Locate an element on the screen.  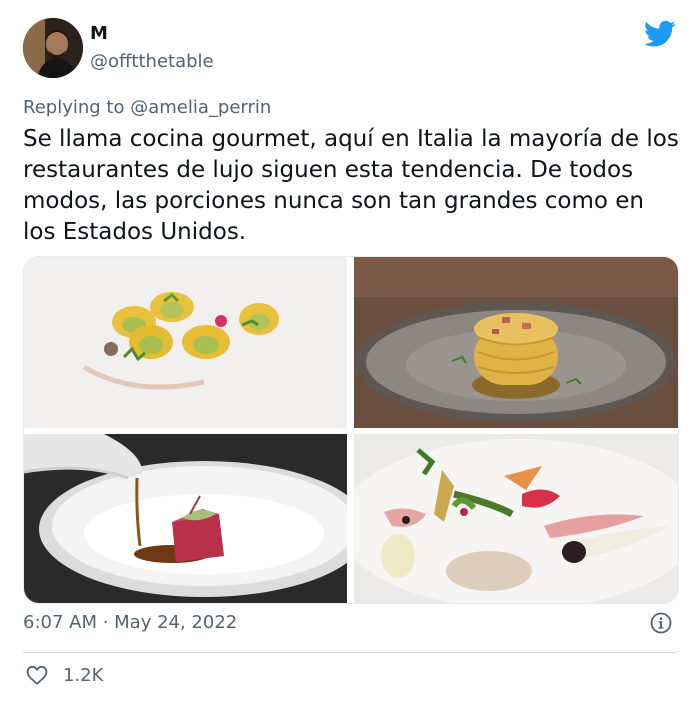
author-name: M is located at coordinates (99, 33).